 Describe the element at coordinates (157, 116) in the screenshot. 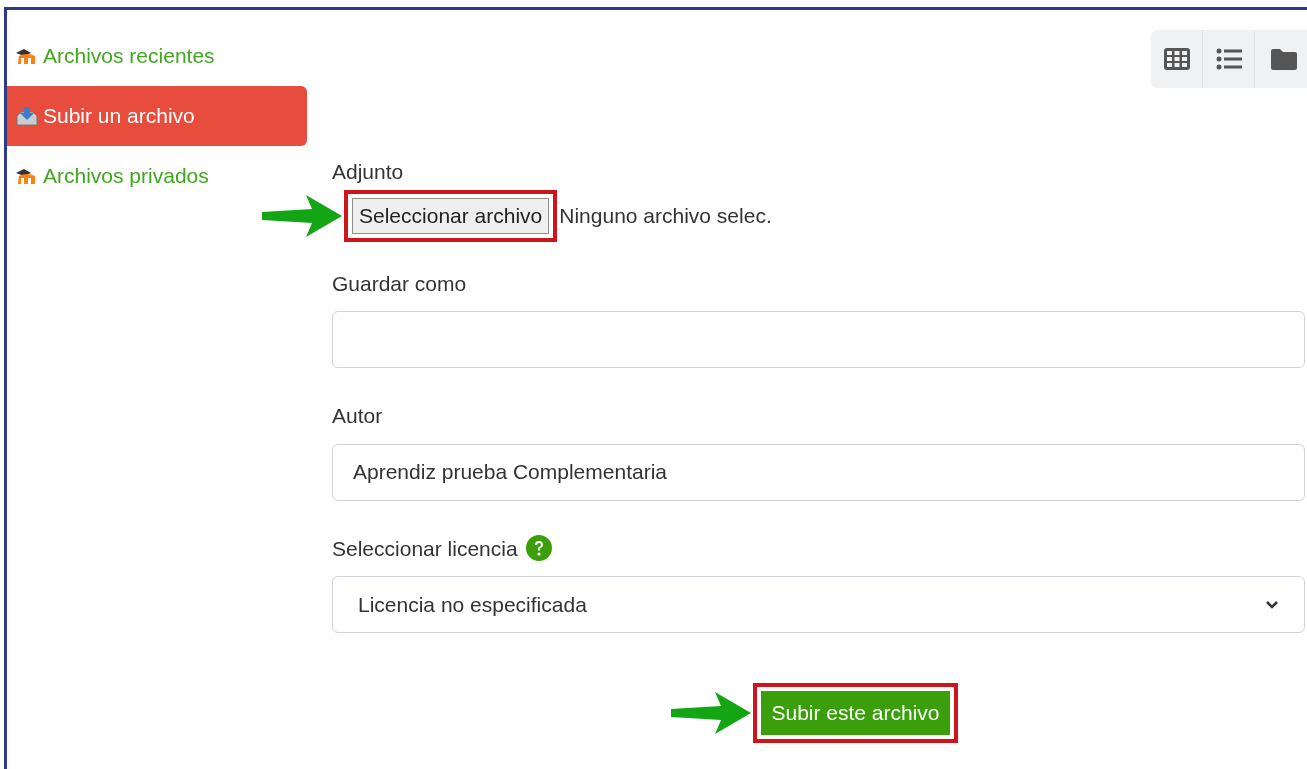

I see `sidebar-item: Subir un archivo` at that location.